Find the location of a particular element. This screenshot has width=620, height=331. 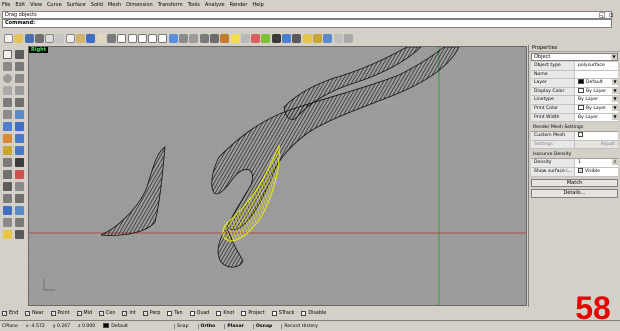

zoom-extents-icon is located at coordinates (142, 38).